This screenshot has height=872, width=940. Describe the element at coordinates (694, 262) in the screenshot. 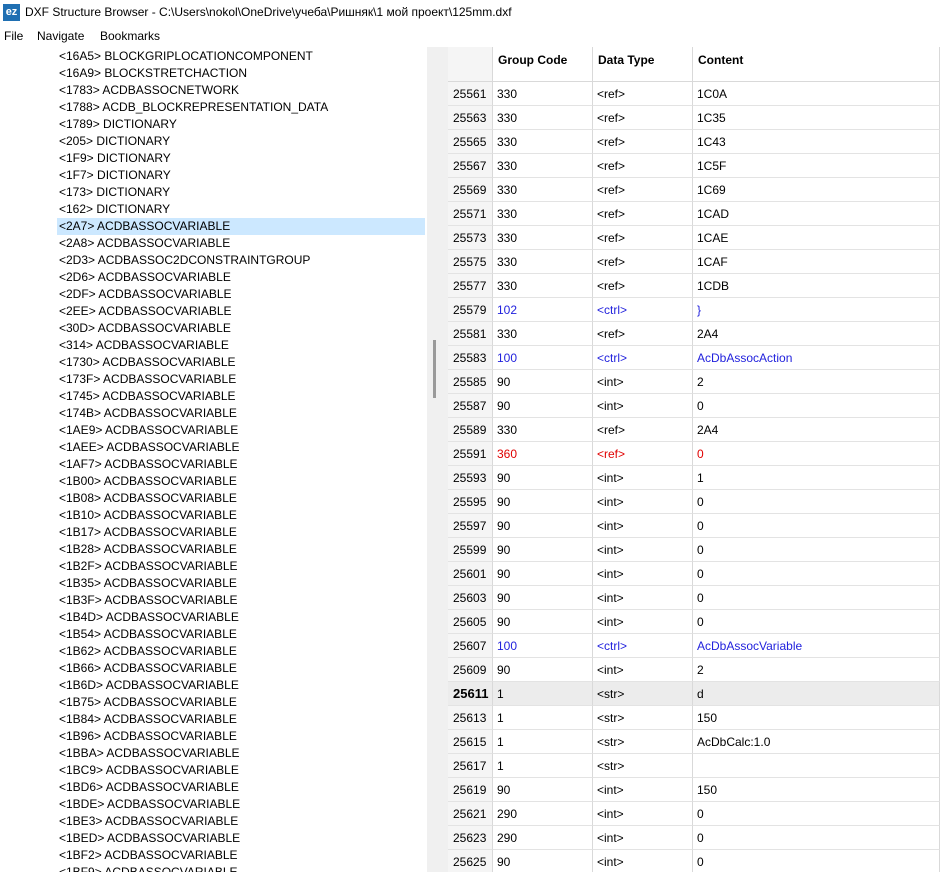

I see `table-row: 25575 330 <ref> 1CAF` at that location.